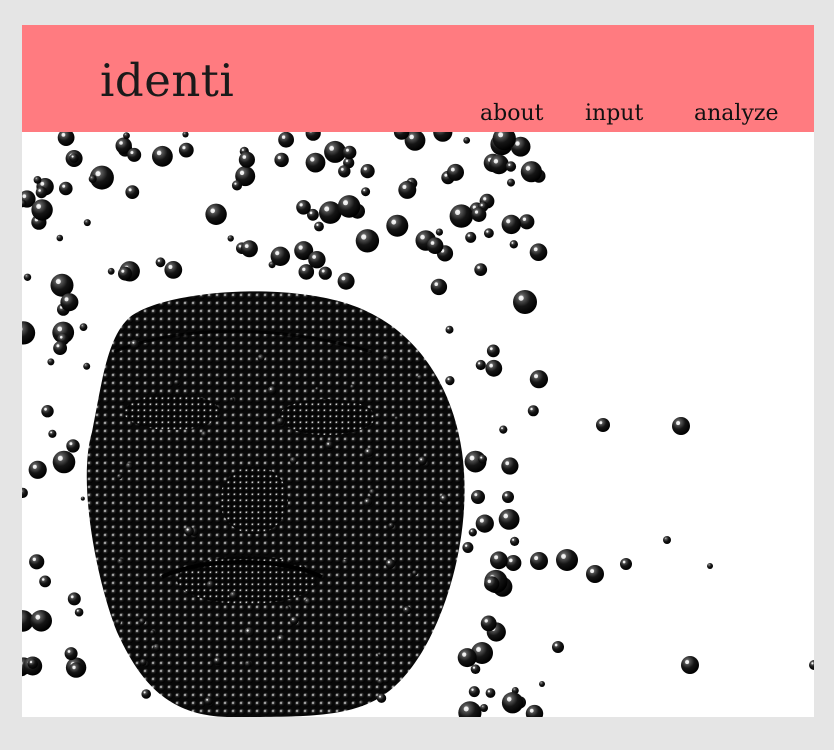 Image resolution: width=834 pixels, height=750 pixels. I want to click on nav-link-about: about, so click(511, 114).